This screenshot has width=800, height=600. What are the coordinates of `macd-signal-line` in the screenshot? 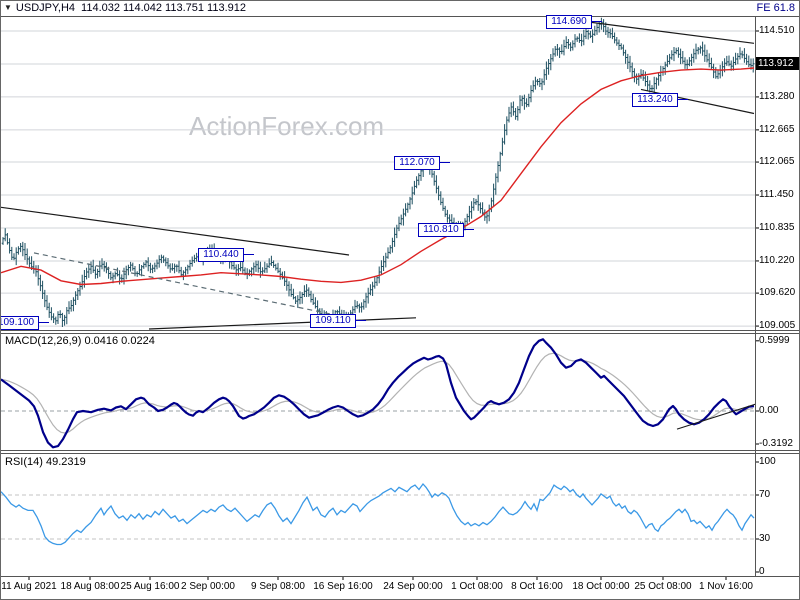 It's located at (377, 393).